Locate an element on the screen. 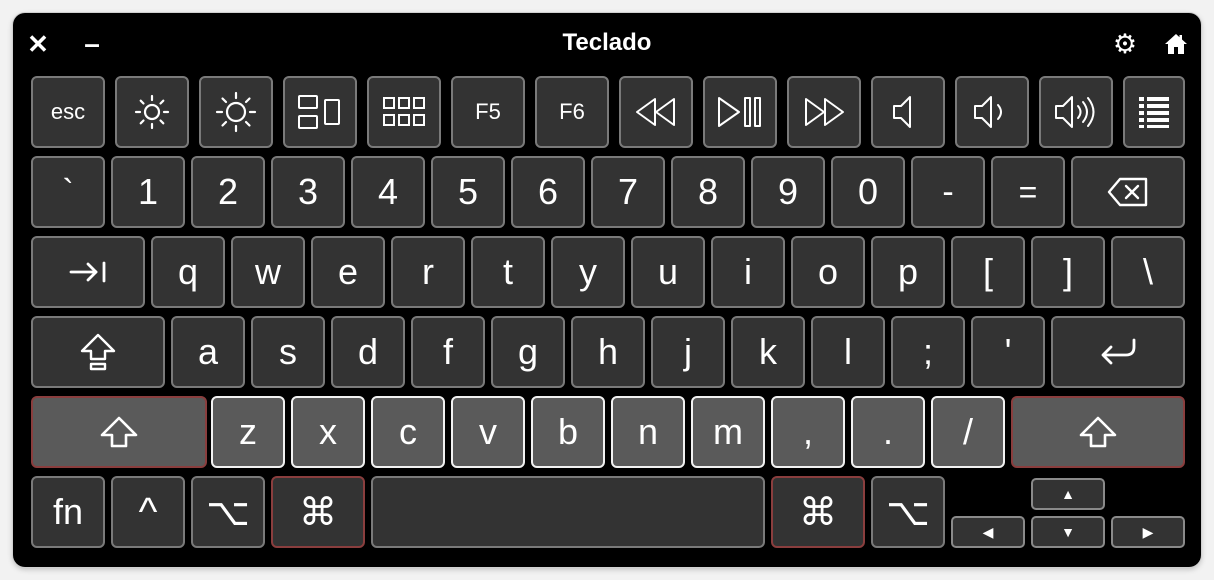  delete-key is located at coordinates (1128, 192).